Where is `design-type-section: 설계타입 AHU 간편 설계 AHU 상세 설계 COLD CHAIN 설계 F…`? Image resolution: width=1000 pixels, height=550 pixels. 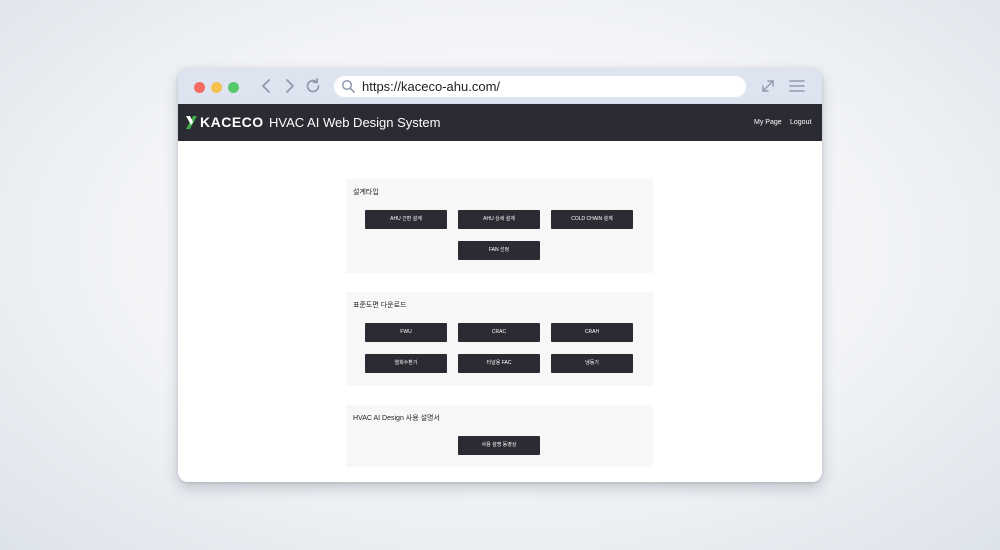 design-type-section: 설계타입 AHU 간편 설계 AHU 상세 설계 COLD CHAIN 설계 F… is located at coordinates (499, 226).